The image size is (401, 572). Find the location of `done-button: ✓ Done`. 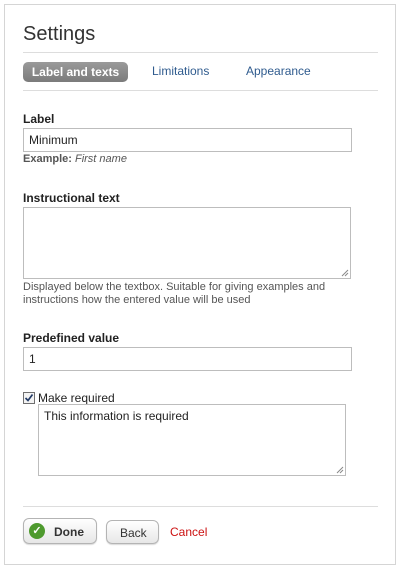

done-button: ✓ Done is located at coordinates (60, 531).